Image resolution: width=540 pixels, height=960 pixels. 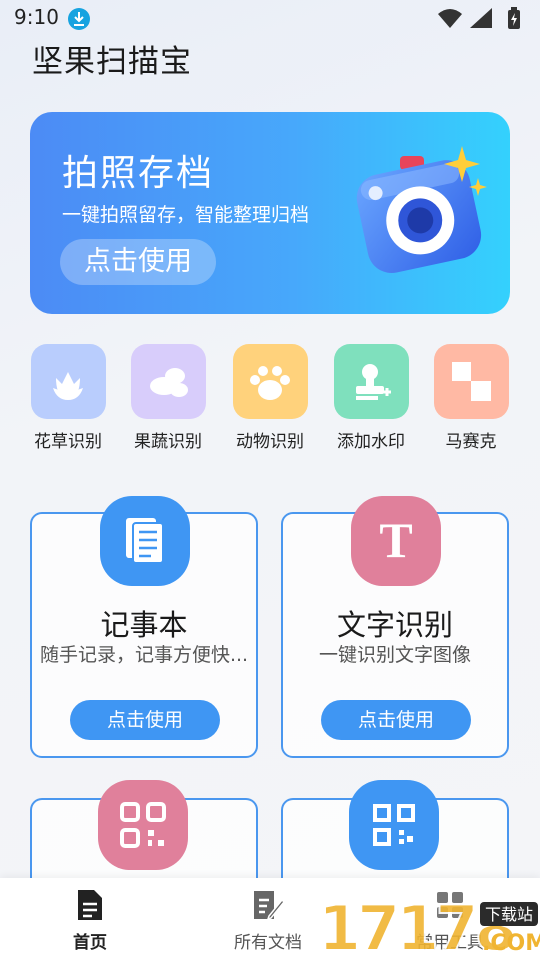 I want to click on status-time: 9:10, so click(x=36, y=17).